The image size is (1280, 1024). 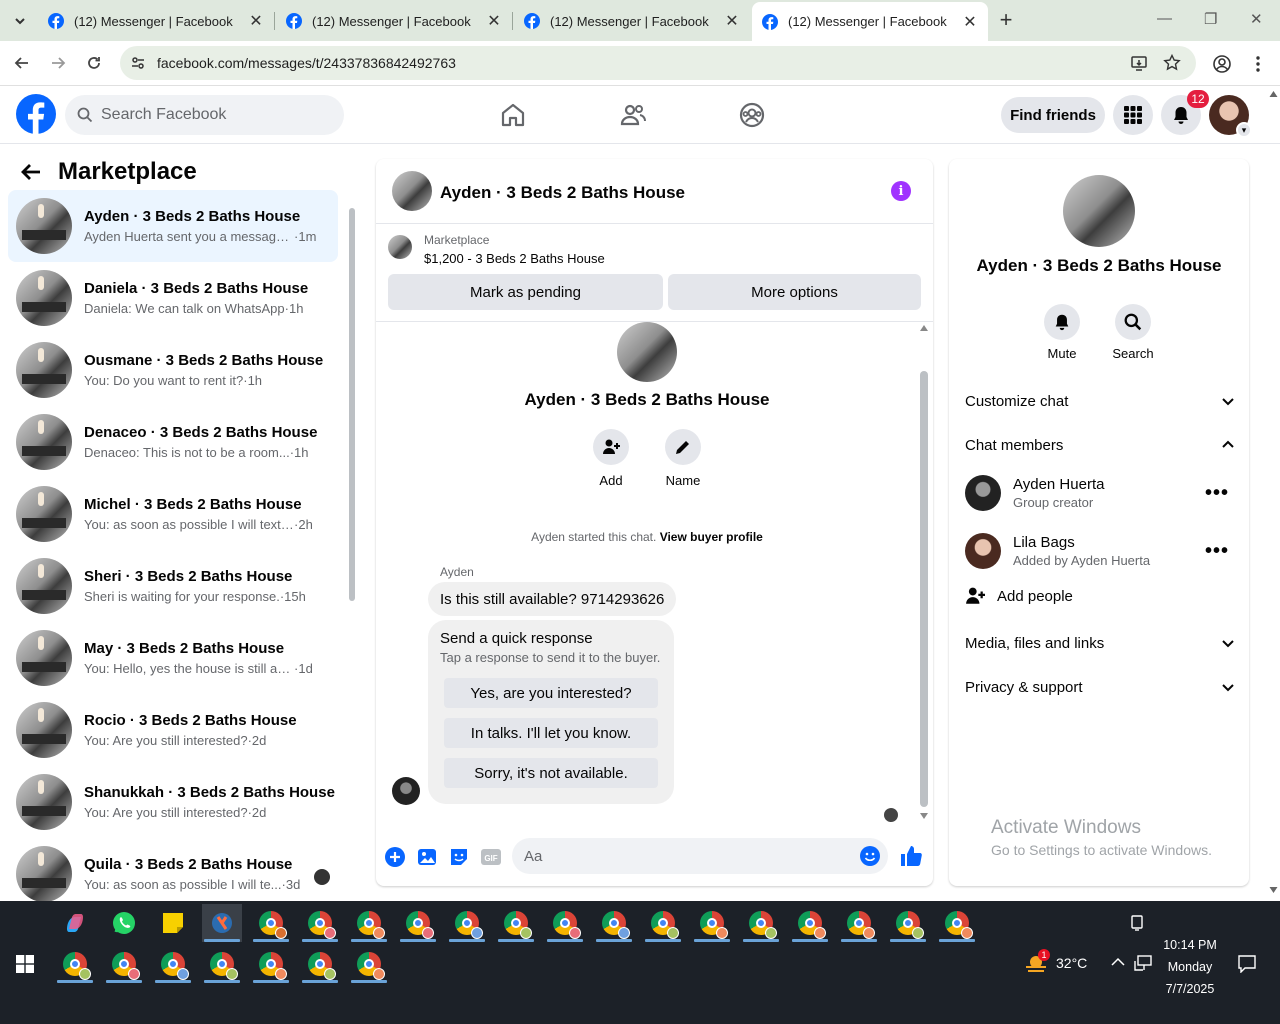 What do you see at coordinates (1100, 493) in the screenshot?
I see `chat-member-item: Ayden Huerta Group creator •••` at bounding box center [1100, 493].